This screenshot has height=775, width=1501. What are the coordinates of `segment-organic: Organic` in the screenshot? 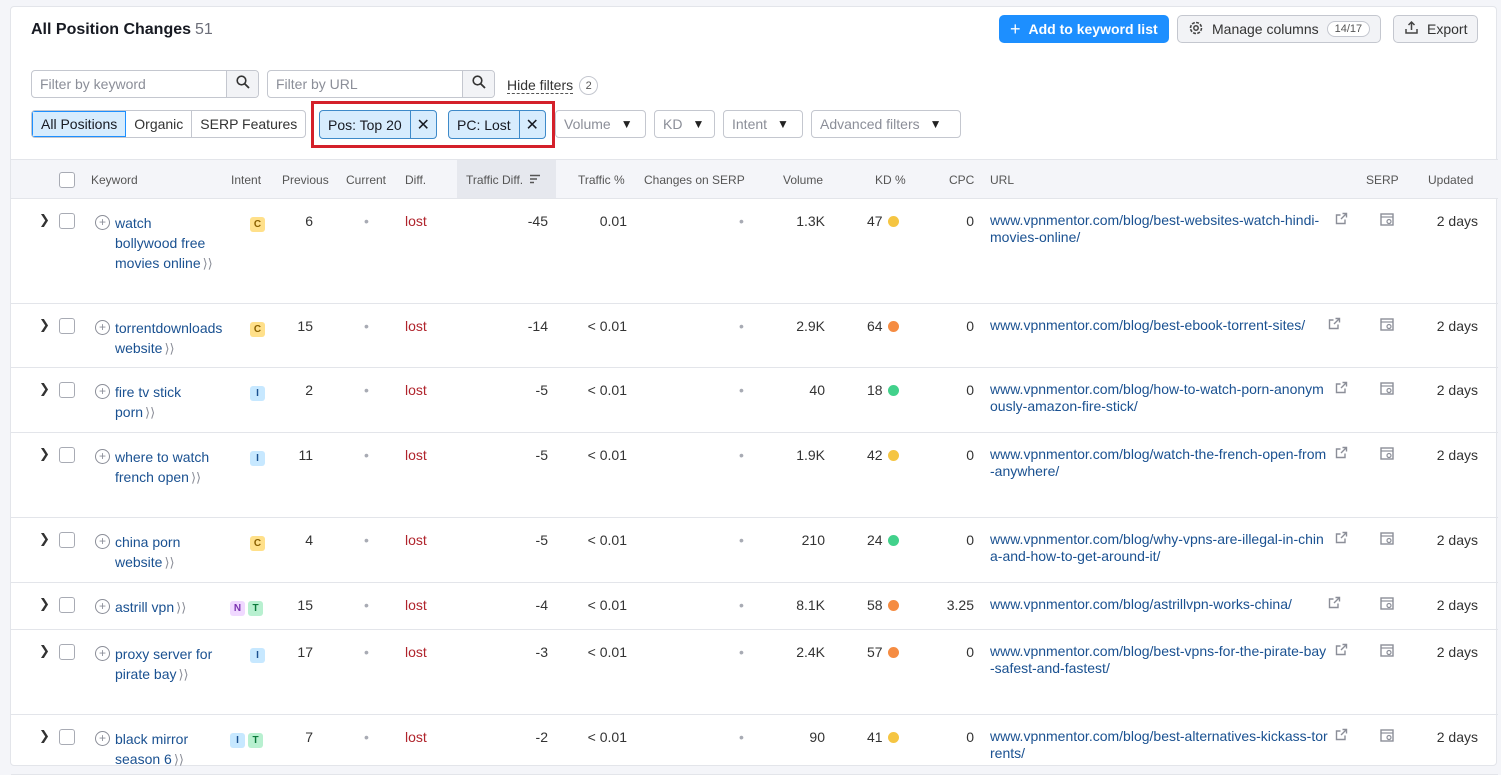 It's located at (159, 124).